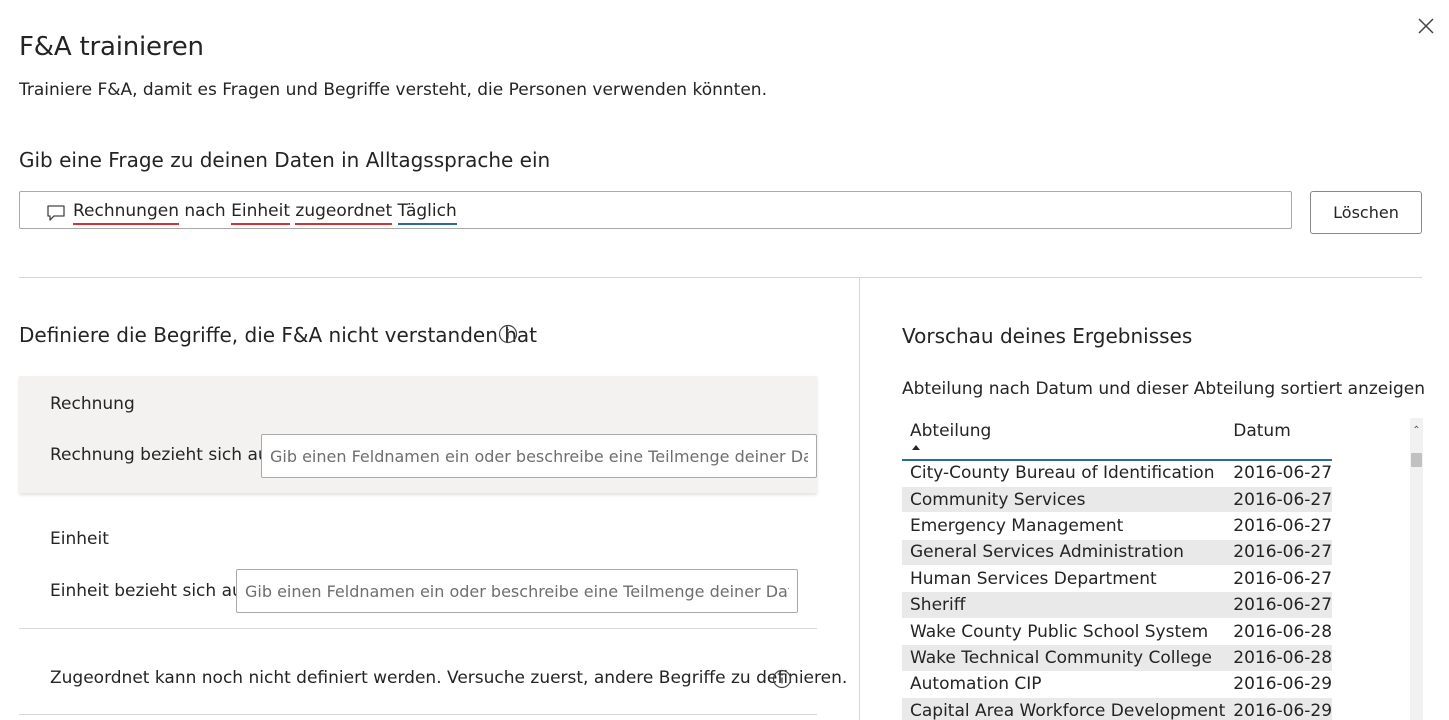 The height and width of the screenshot is (720, 1449). I want to click on term-card-einheit: Einheit Einheit bezieht sich auf, so click(418, 570).